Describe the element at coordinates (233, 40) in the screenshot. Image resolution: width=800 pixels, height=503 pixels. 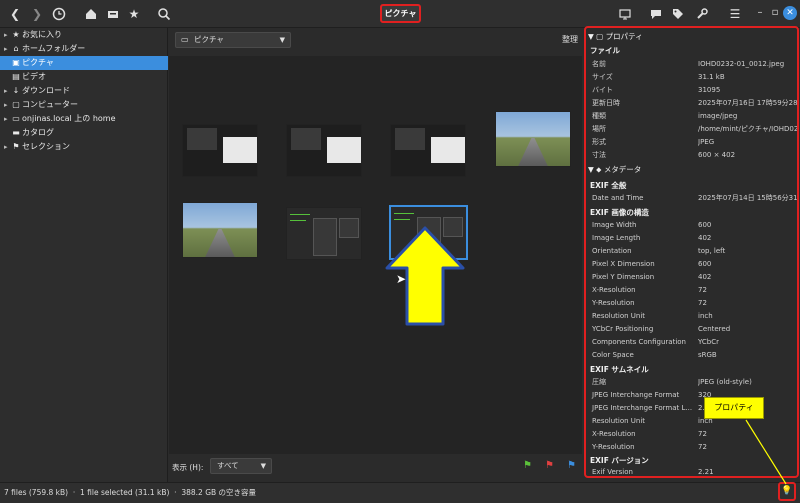
I see `location-dropdown: ▭ ピクチャ ▼` at that location.